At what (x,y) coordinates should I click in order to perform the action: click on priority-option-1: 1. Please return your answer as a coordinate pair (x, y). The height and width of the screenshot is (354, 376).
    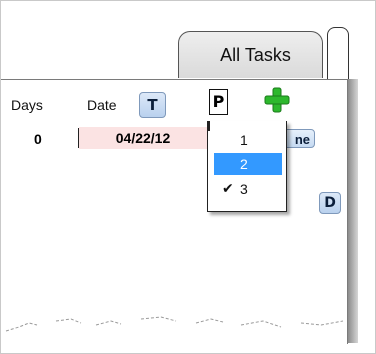
    Looking at the image, I should click on (248, 140).